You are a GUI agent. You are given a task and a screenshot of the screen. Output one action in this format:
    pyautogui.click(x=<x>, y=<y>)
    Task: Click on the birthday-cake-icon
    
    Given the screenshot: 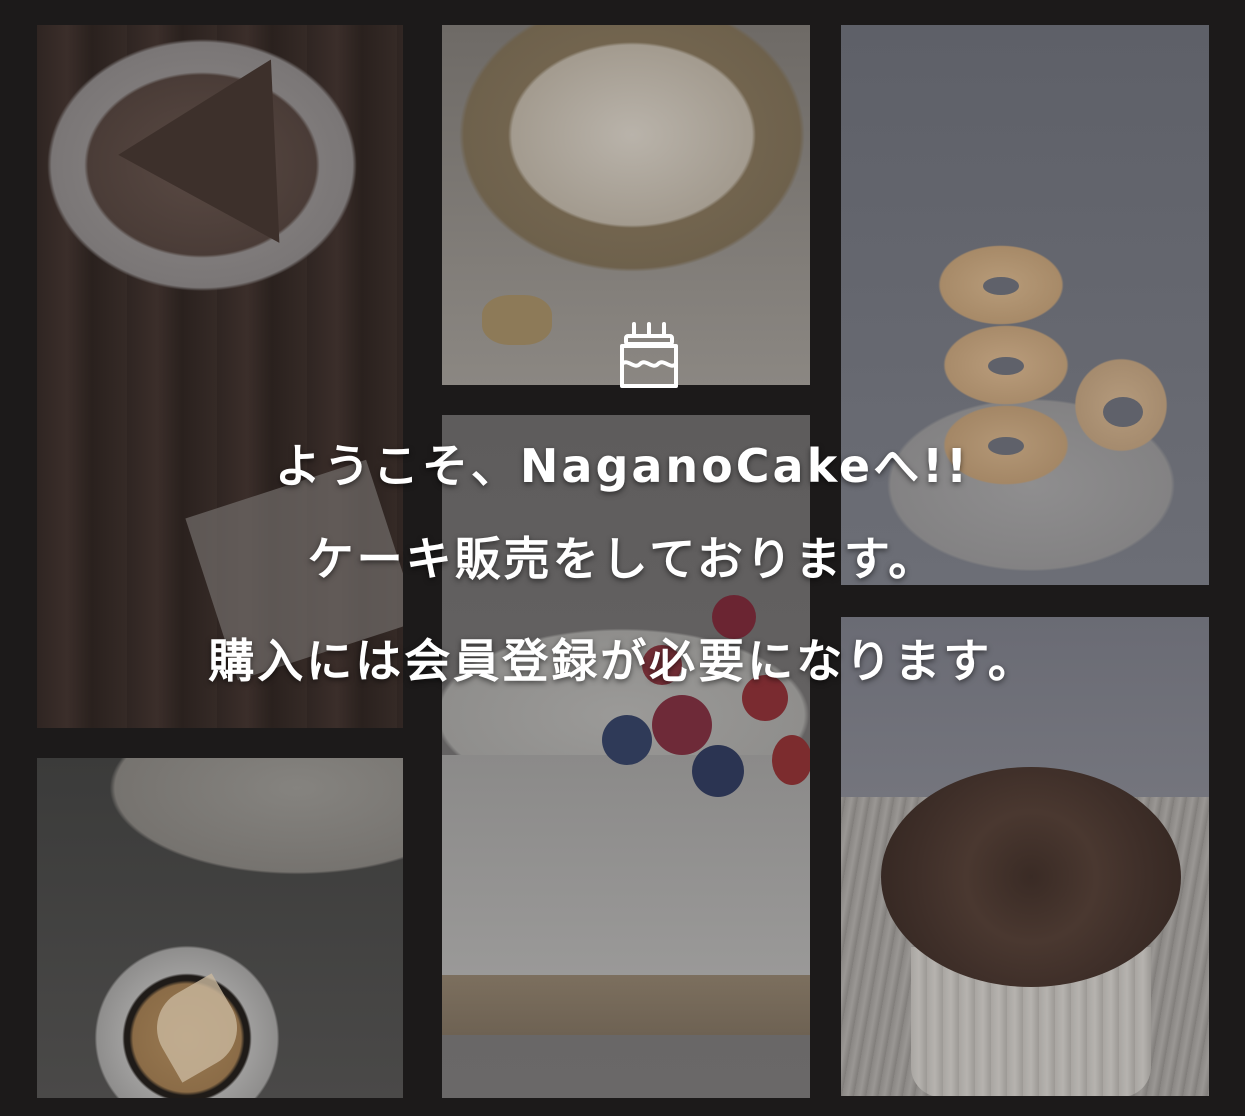 What is the action you would take?
    pyautogui.click(x=649, y=355)
    